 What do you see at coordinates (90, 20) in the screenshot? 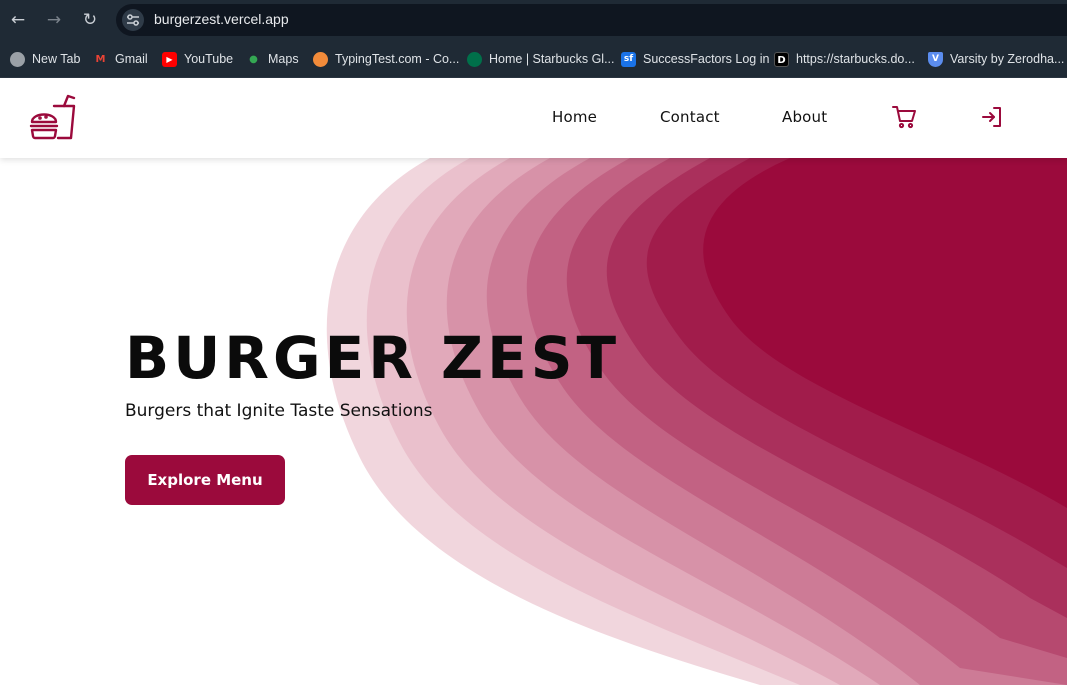
I see `reload-icon: ↻` at bounding box center [90, 20].